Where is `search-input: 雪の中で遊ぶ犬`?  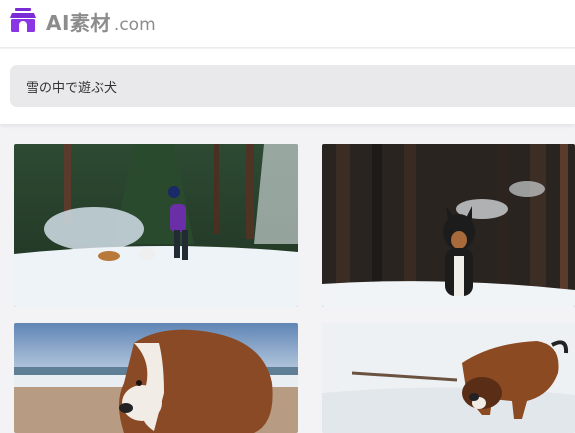 search-input: 雪の中で遊ぶ犬 is located at coordinates (292, 86).